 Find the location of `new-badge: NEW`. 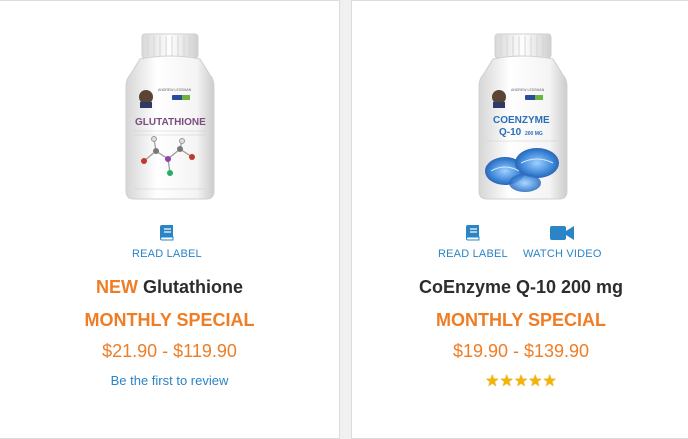

new-badge: NEW is located at coordinates (116, 287).